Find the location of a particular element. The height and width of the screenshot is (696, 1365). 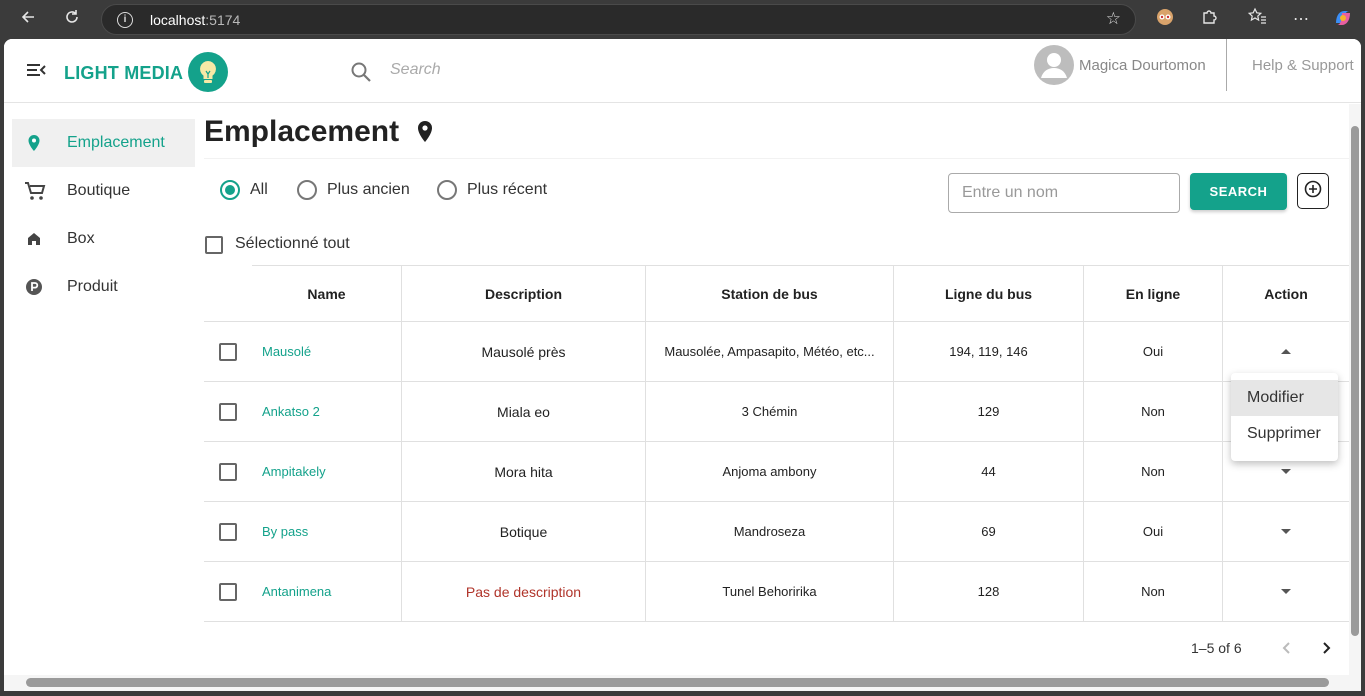

pagination-range: 1–5 of 6 is located at coordinates (1216, 648).